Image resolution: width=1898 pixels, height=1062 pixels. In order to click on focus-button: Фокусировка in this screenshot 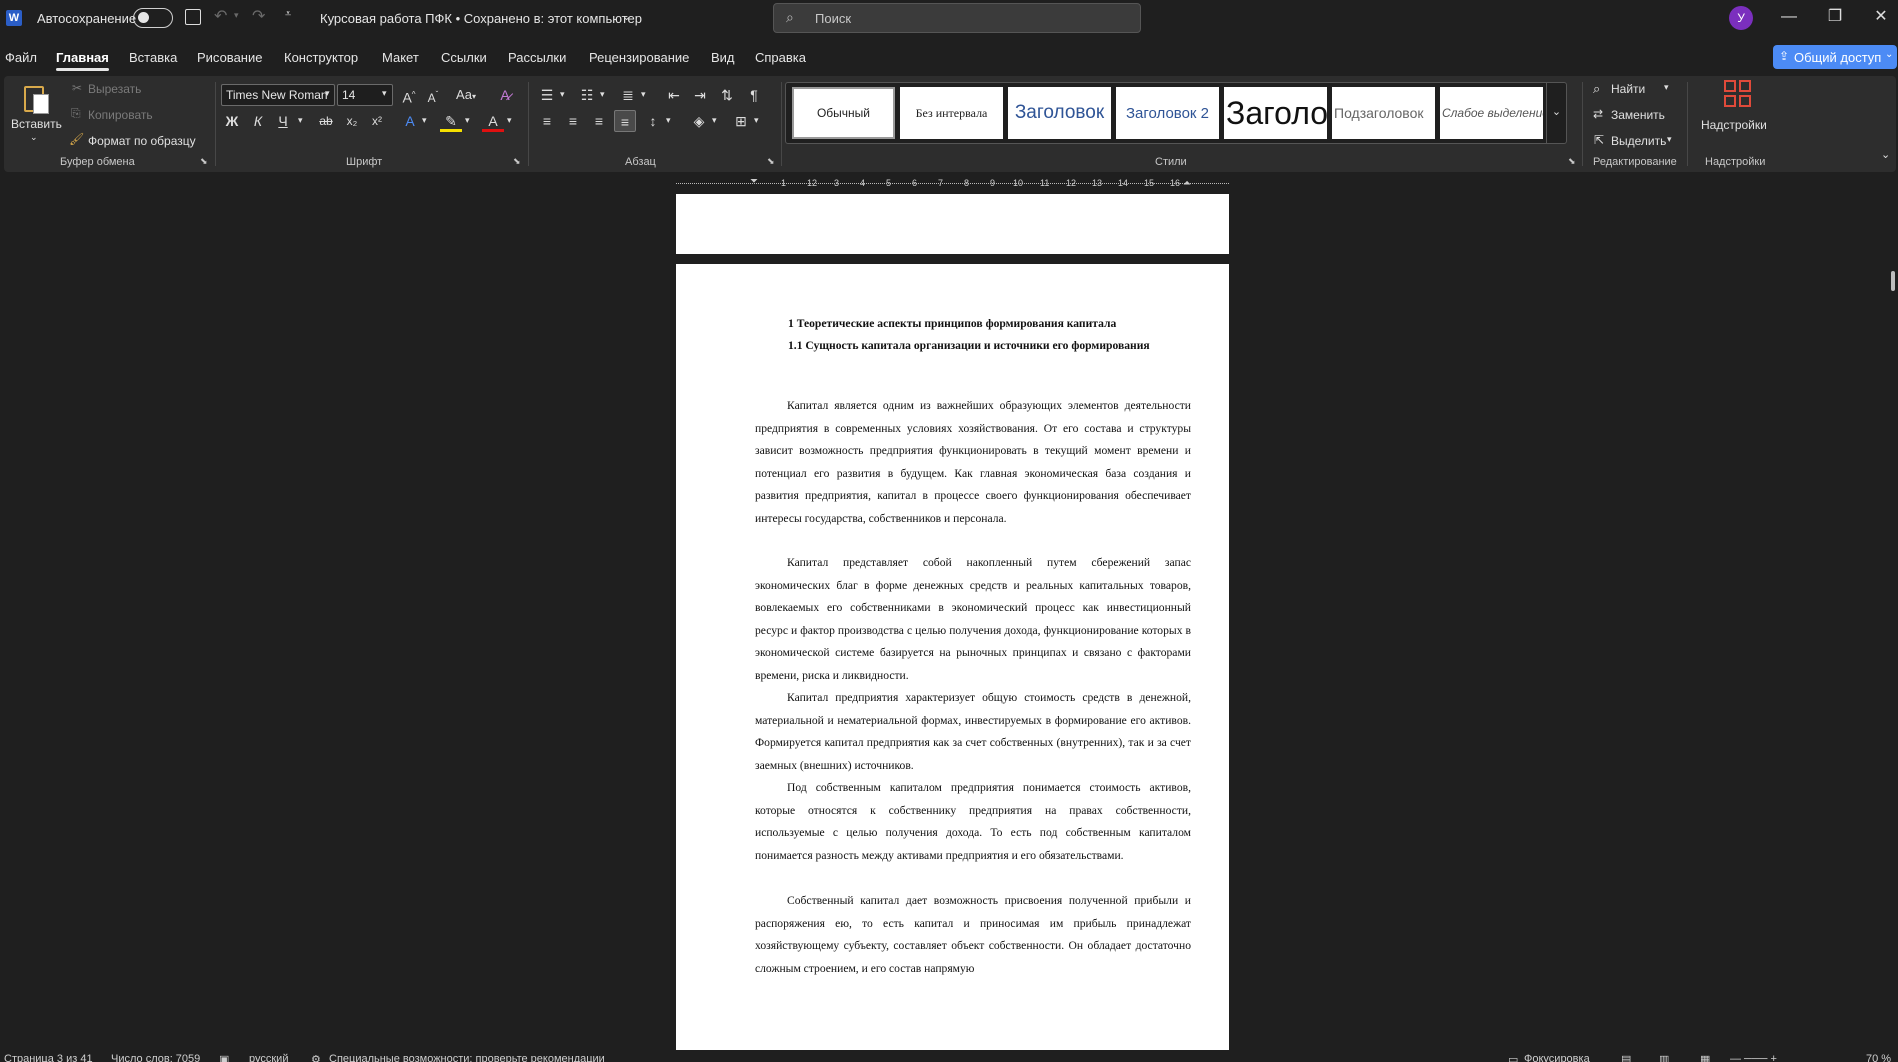, I will do `click(1557, 1057)`.